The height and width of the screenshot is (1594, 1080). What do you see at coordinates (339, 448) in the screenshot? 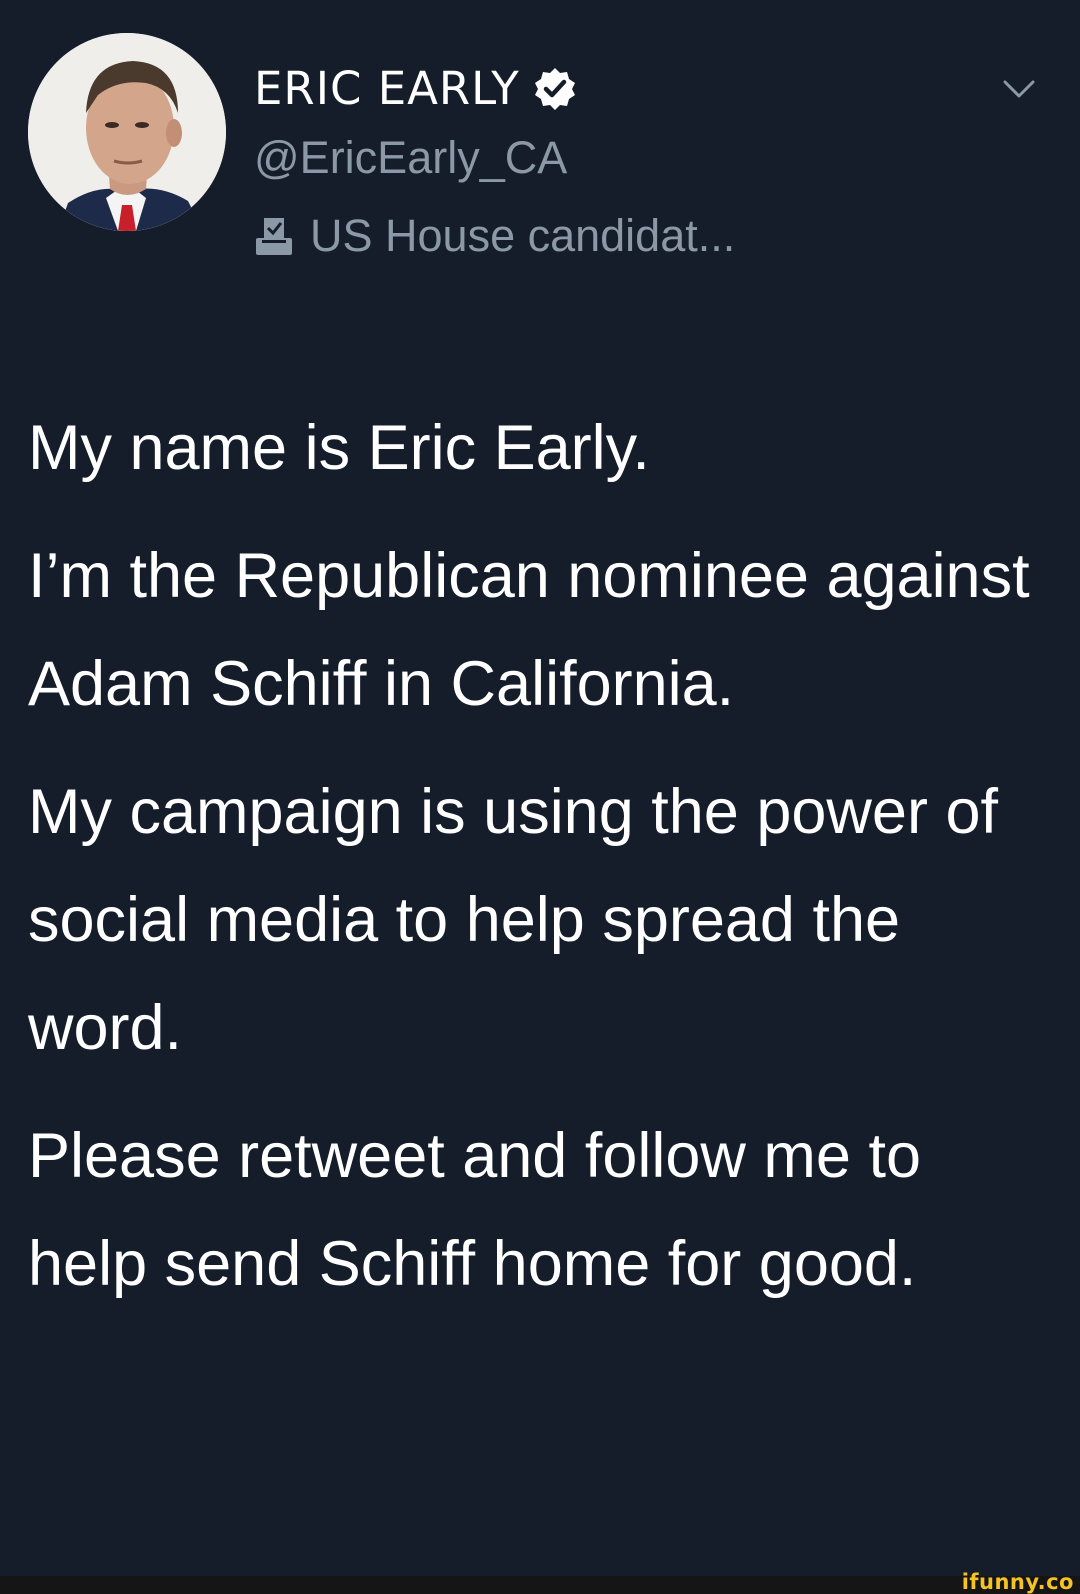
I see `tweet-paragraph: My name is Eric Early.` at bounding box center [339, 448].